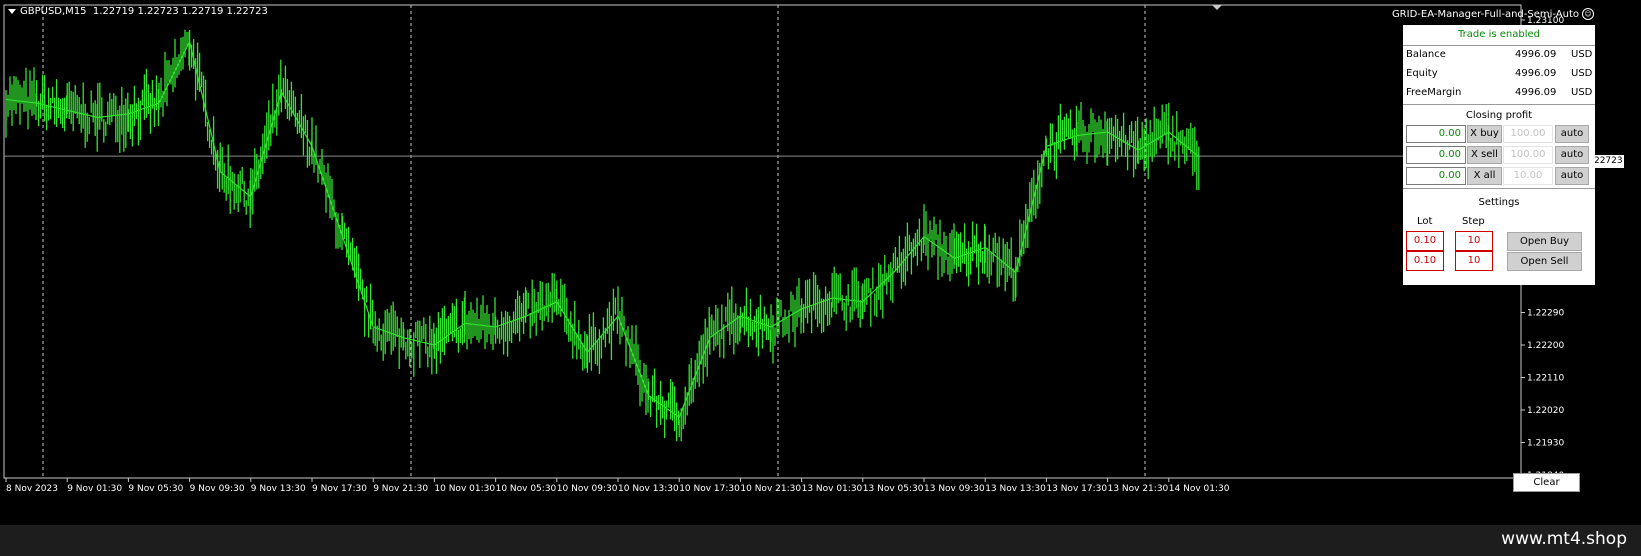  What do you see at coordinates (1536, 92) in the screenshot?
I see `freemargin-value: 4996.09` at bounding box center [1536, 92].